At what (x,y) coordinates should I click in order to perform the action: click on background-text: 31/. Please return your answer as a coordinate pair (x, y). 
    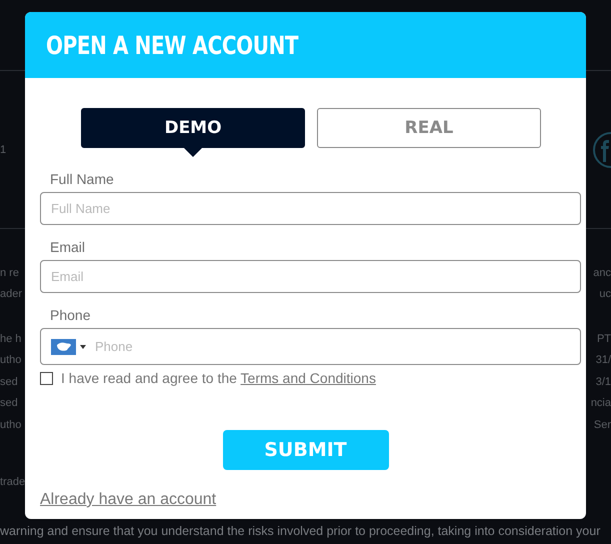
    Looking at the image, I should click on (603, 360).